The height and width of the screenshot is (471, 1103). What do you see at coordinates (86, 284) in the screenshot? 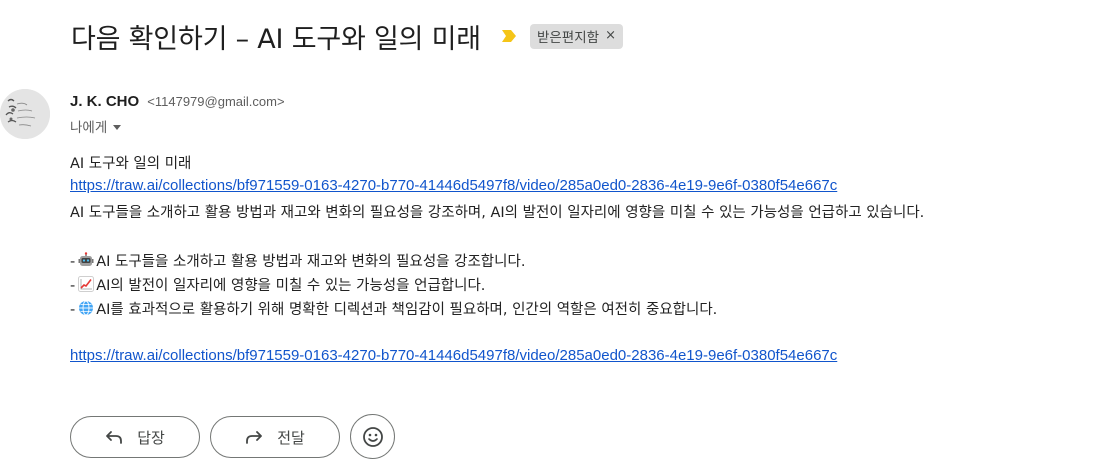
I see `chart-increasing-icon` at bounding box center [86, 284].